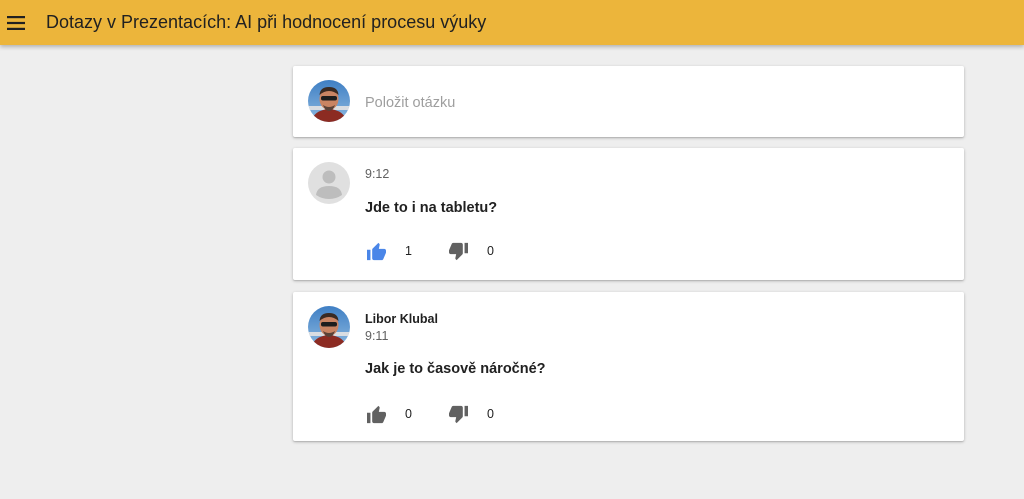  I want to click on hamburger-menu-icon, so click(16, 22).